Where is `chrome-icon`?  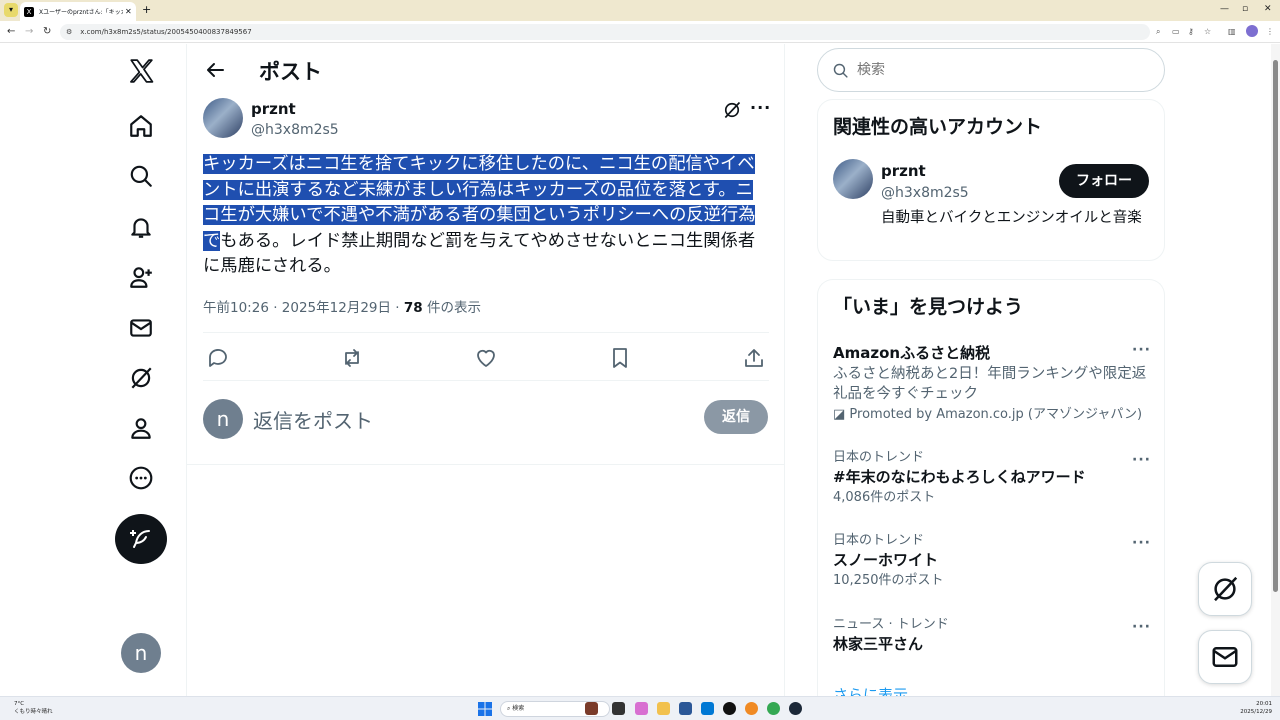 chrome-icon is located at coordinates (773, 708).